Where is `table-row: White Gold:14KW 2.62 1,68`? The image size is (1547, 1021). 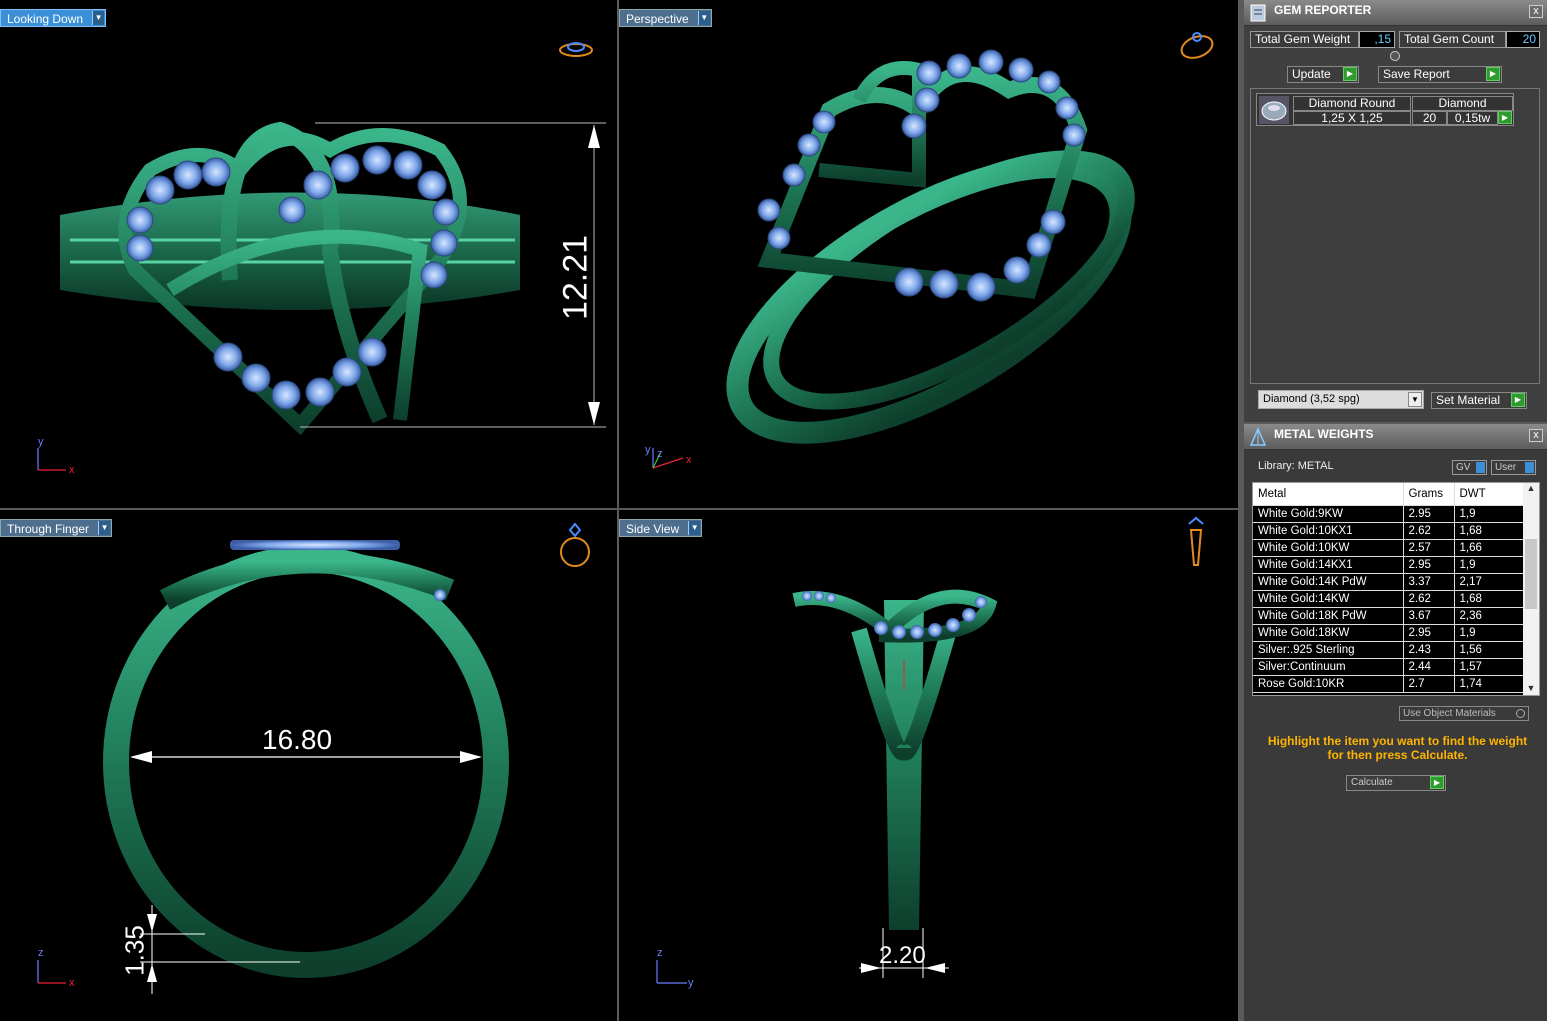 table-row: White Gold:14KW 2.62 1,68 is located at coordinates (1389, 599).